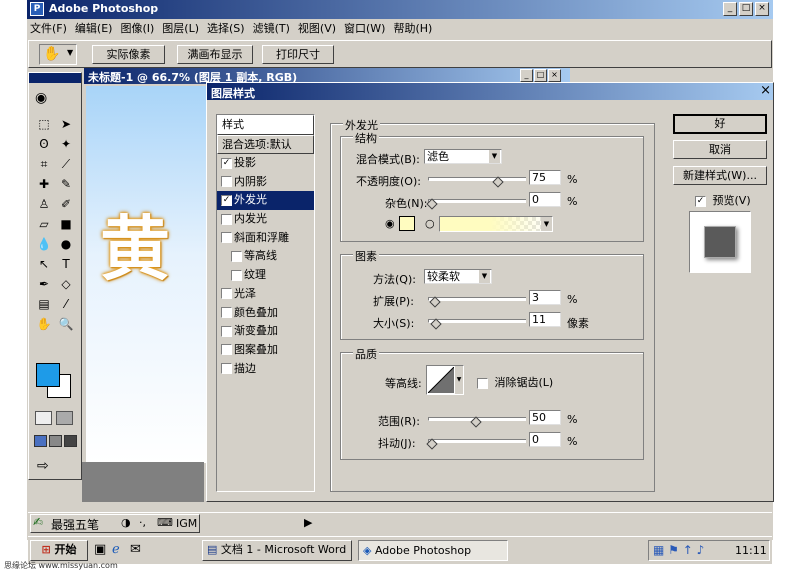 The width and height of the screenshot is (800, 574). I want to click on jitter-slider, so click(476, 444).